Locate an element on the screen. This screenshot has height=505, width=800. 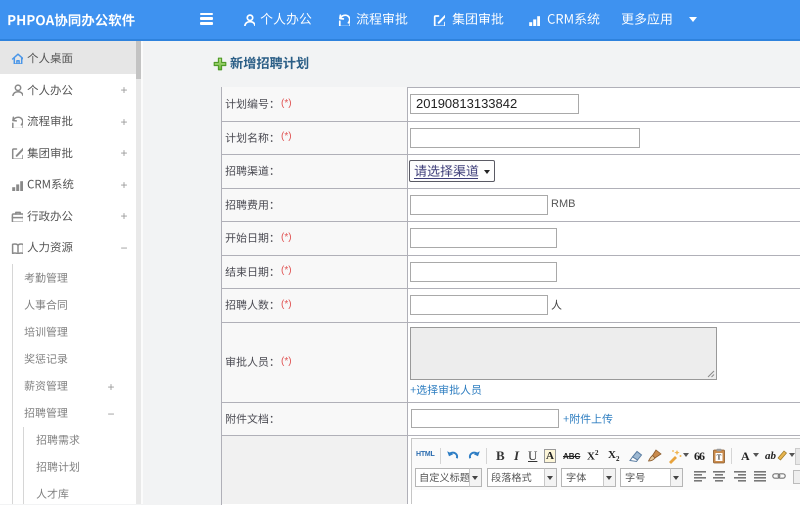
svg-text: T is located at coordinates (719, 458).